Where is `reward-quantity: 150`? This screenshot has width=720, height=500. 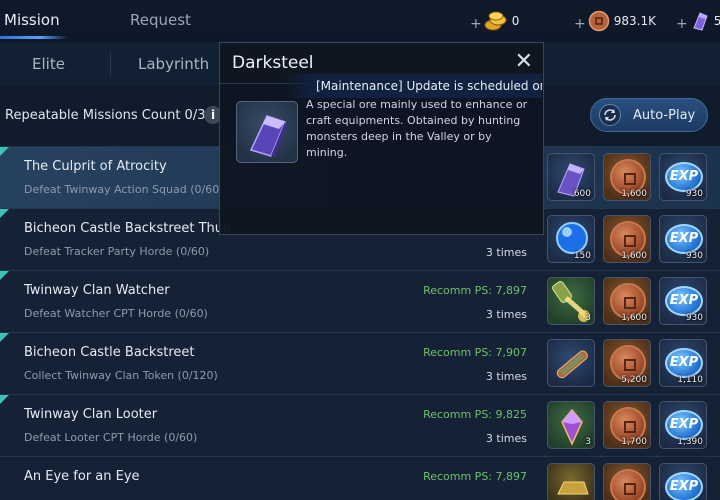 reward-quantity: 150 is located at coordinates (582, 256).